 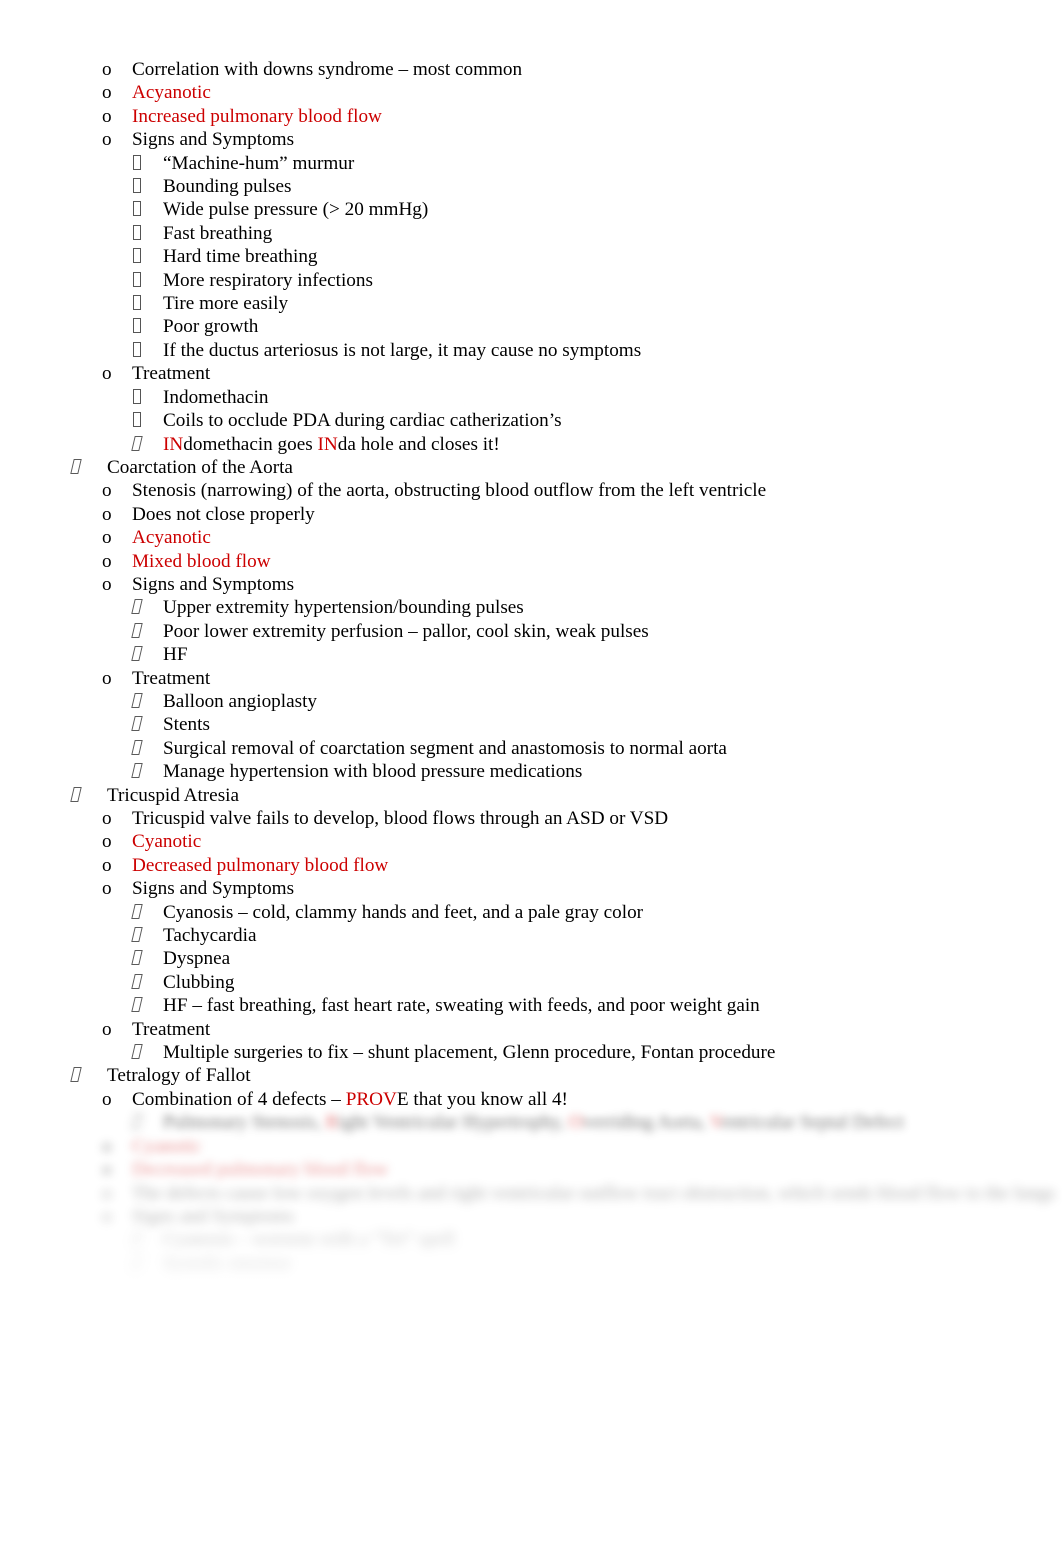 I want to click on text-segment: IN, so click(x=173, y=444).